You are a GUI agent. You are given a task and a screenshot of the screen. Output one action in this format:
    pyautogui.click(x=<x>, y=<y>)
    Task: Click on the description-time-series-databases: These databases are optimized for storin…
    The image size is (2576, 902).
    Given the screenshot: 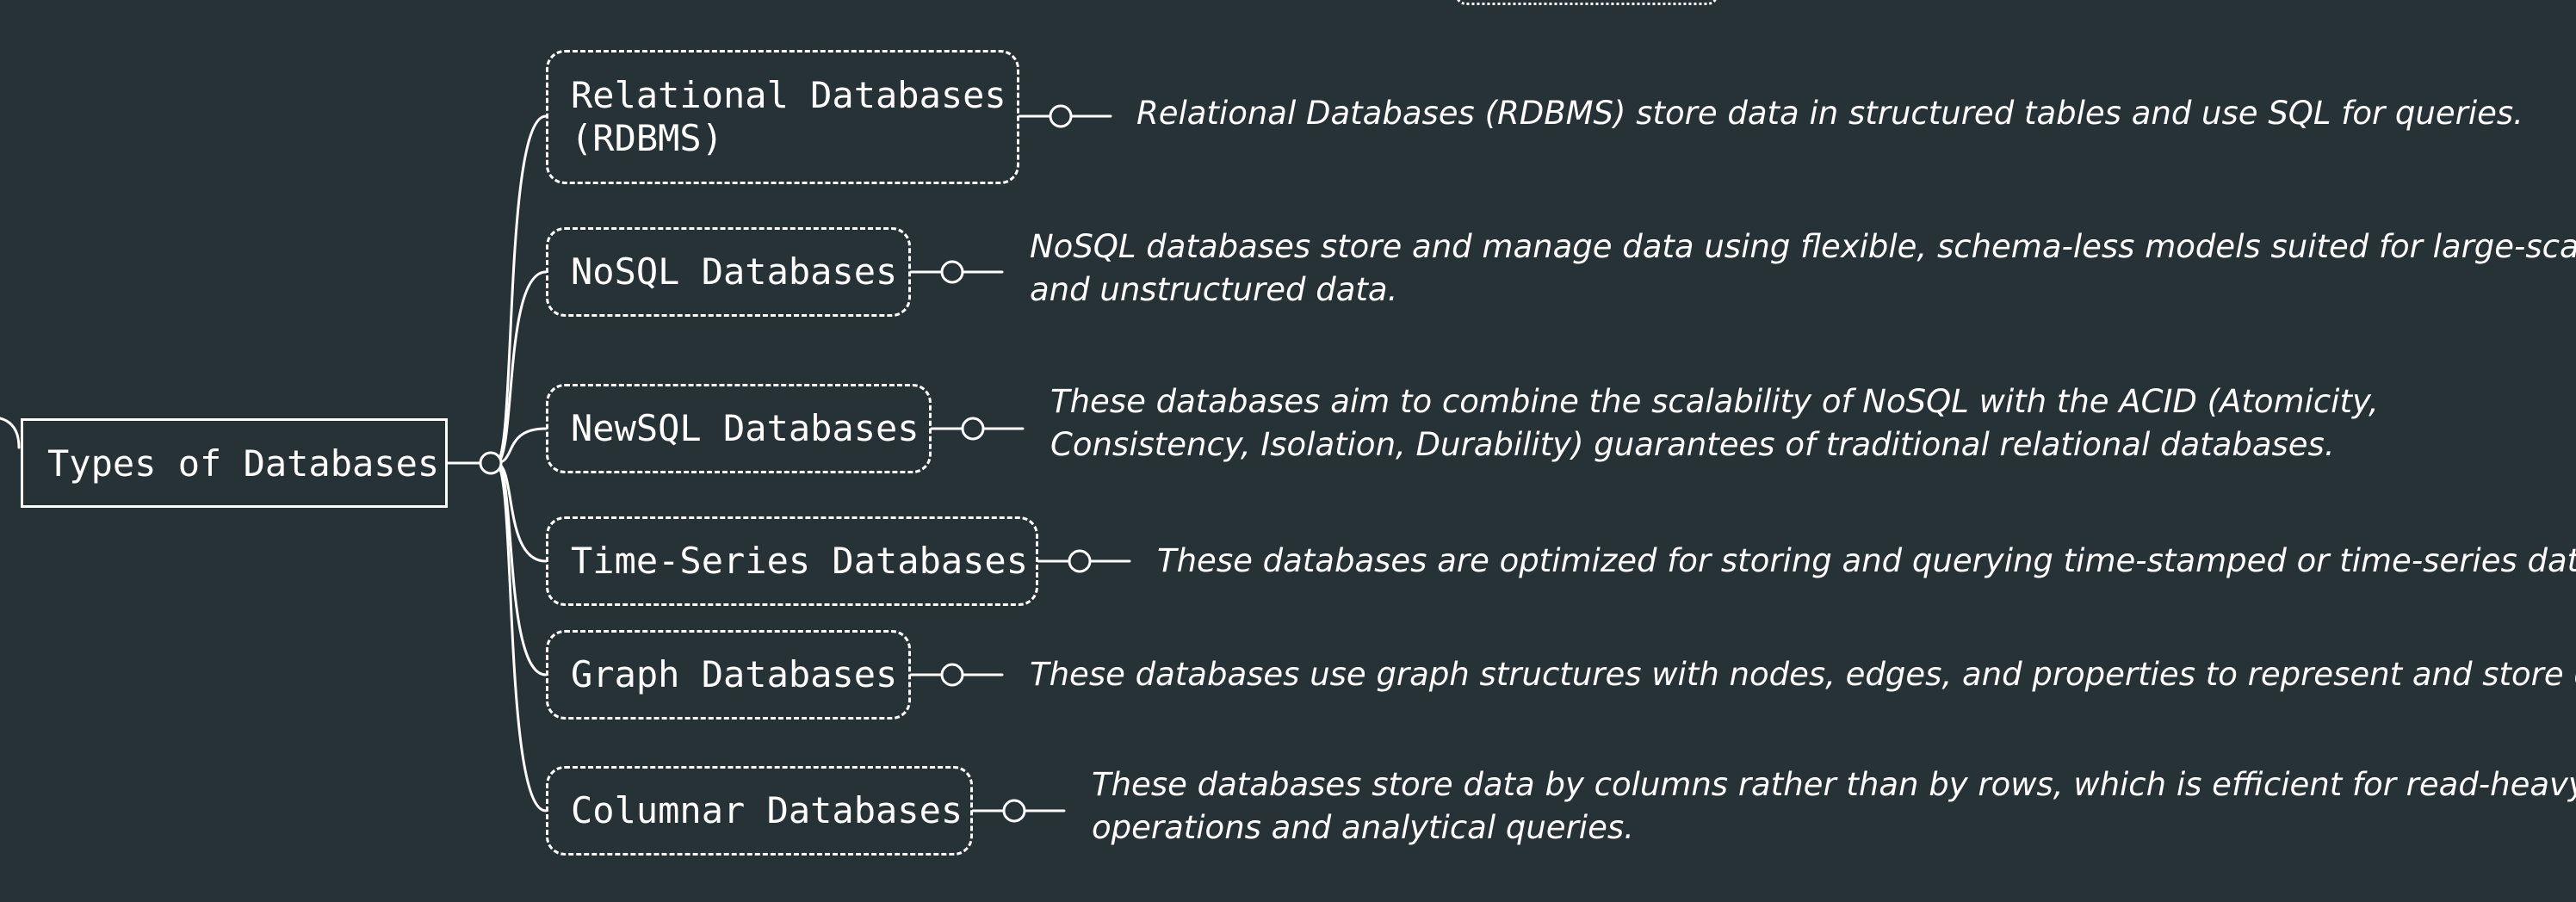 What is the action you would take?
    pyautogui.click(x=1866, y=561)
    